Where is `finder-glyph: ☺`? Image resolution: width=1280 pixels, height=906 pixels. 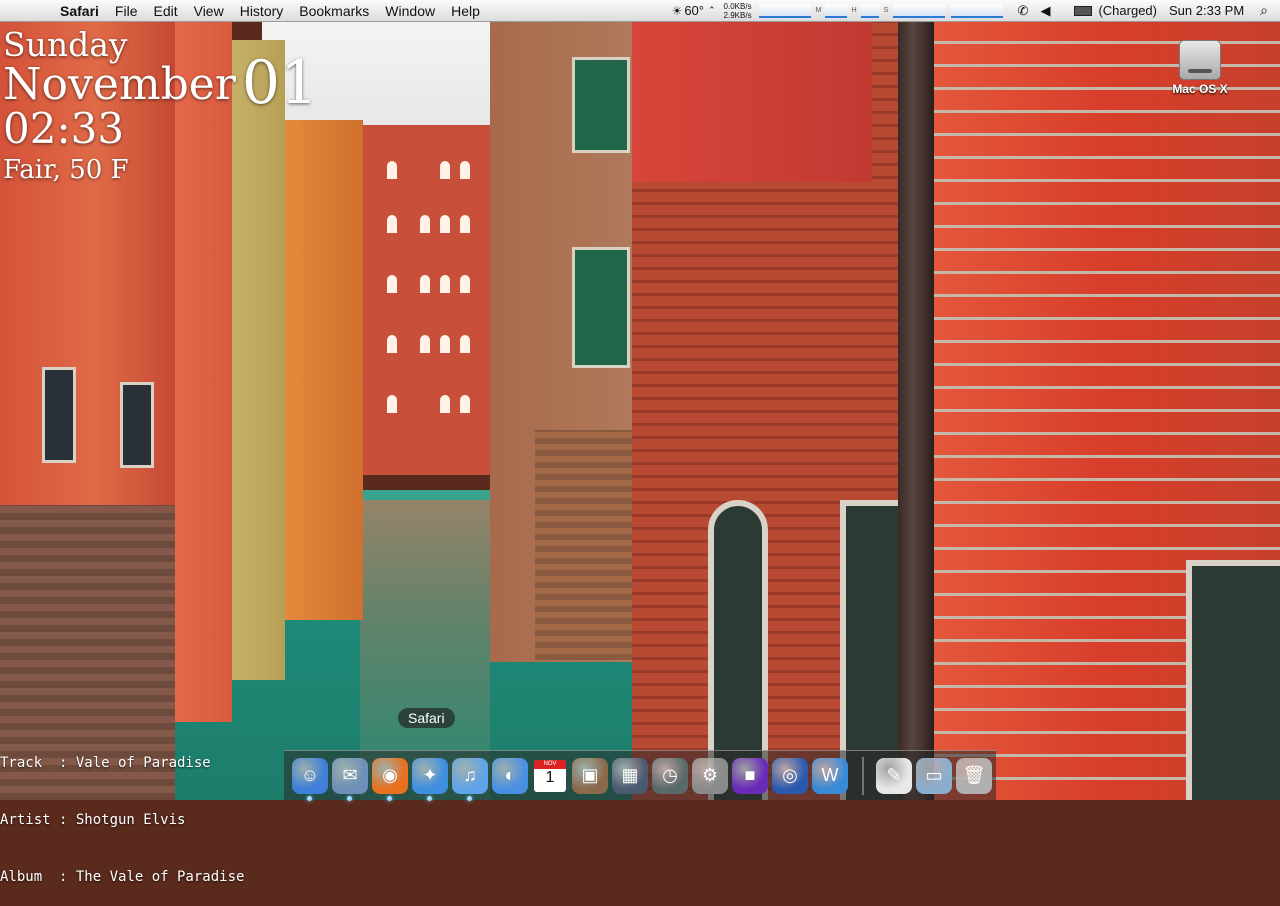
finder-glyph: ☺ is located at coordinates (310, 775).